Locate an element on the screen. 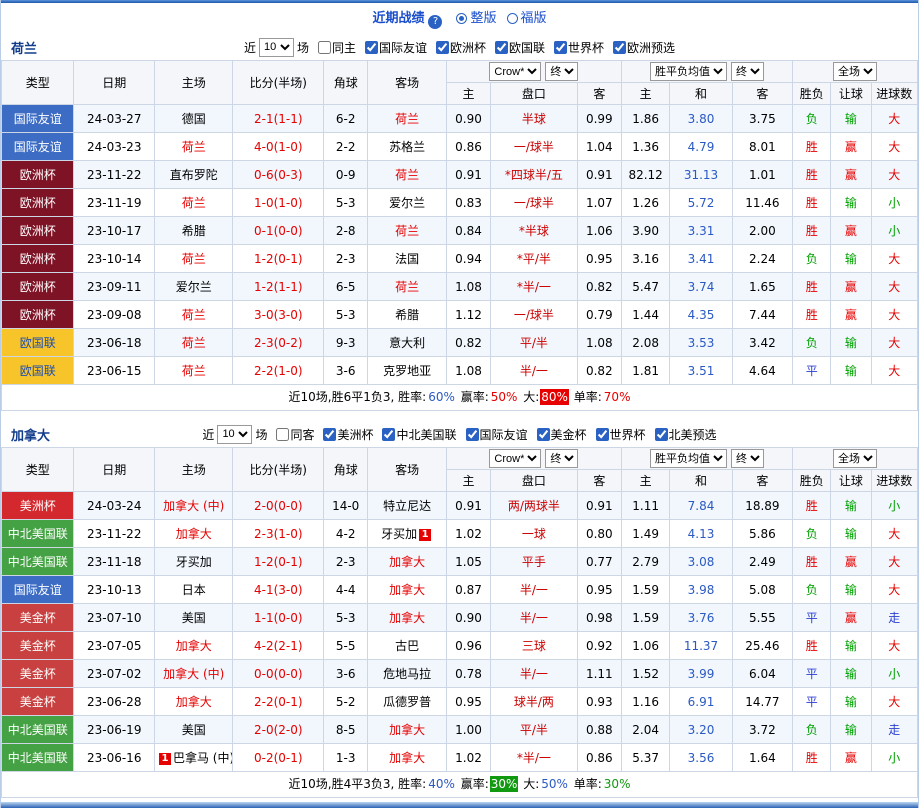 The width and height of the screenshot is (919, 808). score-cell: 2-2(1-0) is located at coordinates (278, 370).